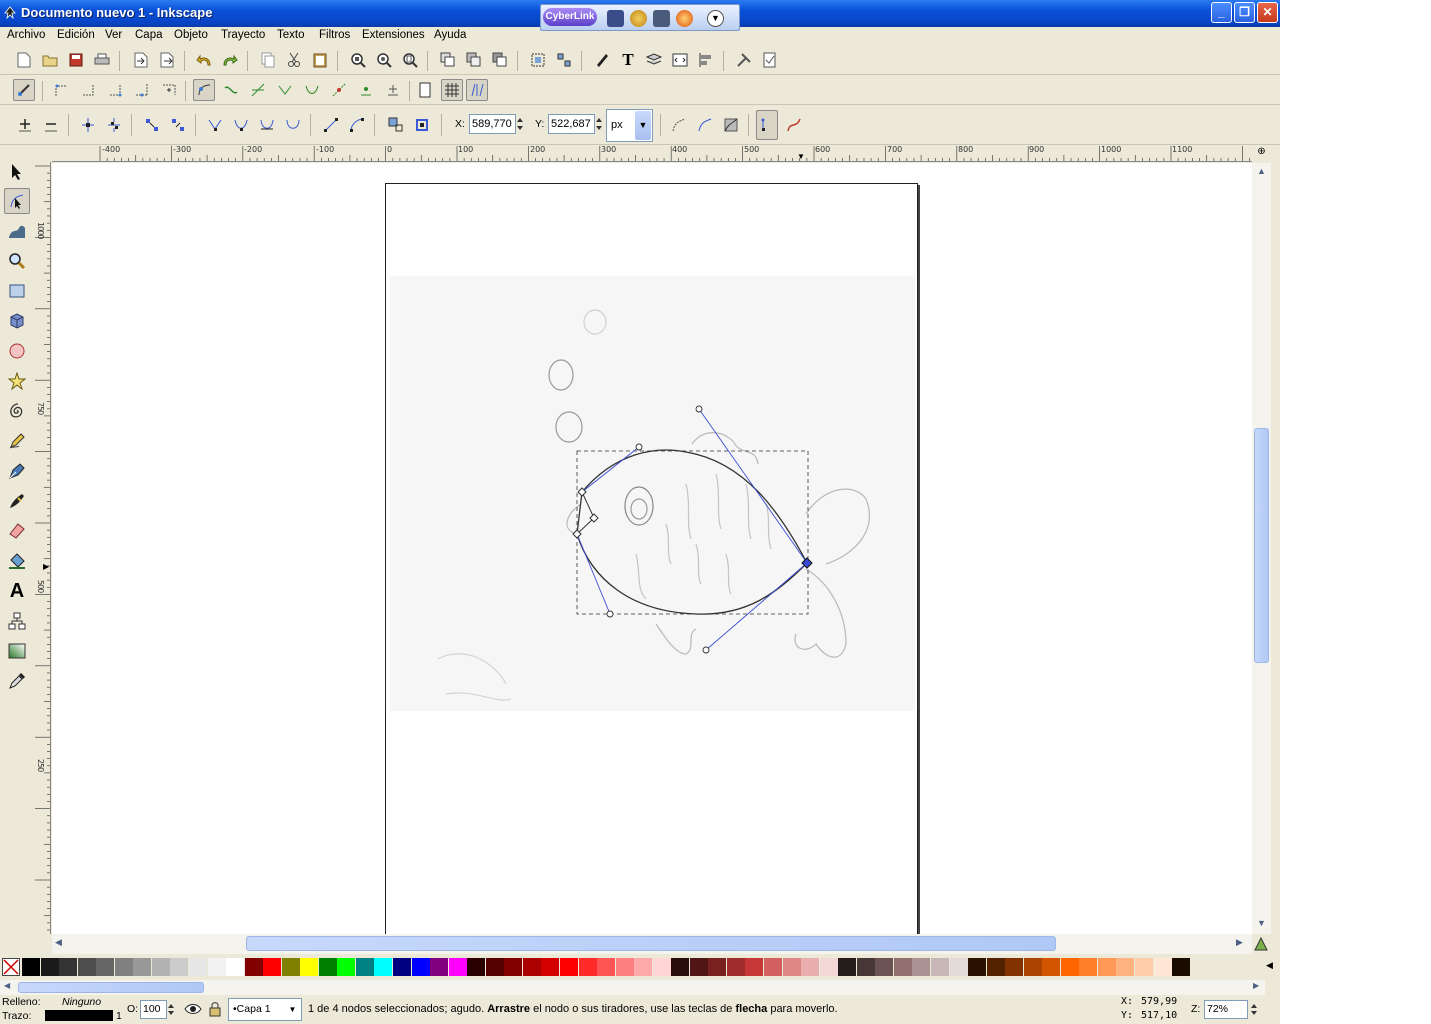 Image resolution: width=1431 pixels, height=1024 pixels. I want to click on snap-paths-button, so click(231, 90).